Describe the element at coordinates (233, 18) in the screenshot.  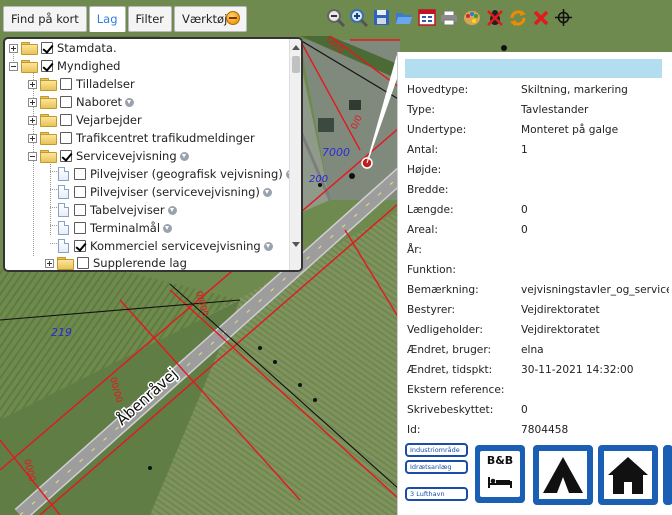
I see `collapse-panel-button` at that location.